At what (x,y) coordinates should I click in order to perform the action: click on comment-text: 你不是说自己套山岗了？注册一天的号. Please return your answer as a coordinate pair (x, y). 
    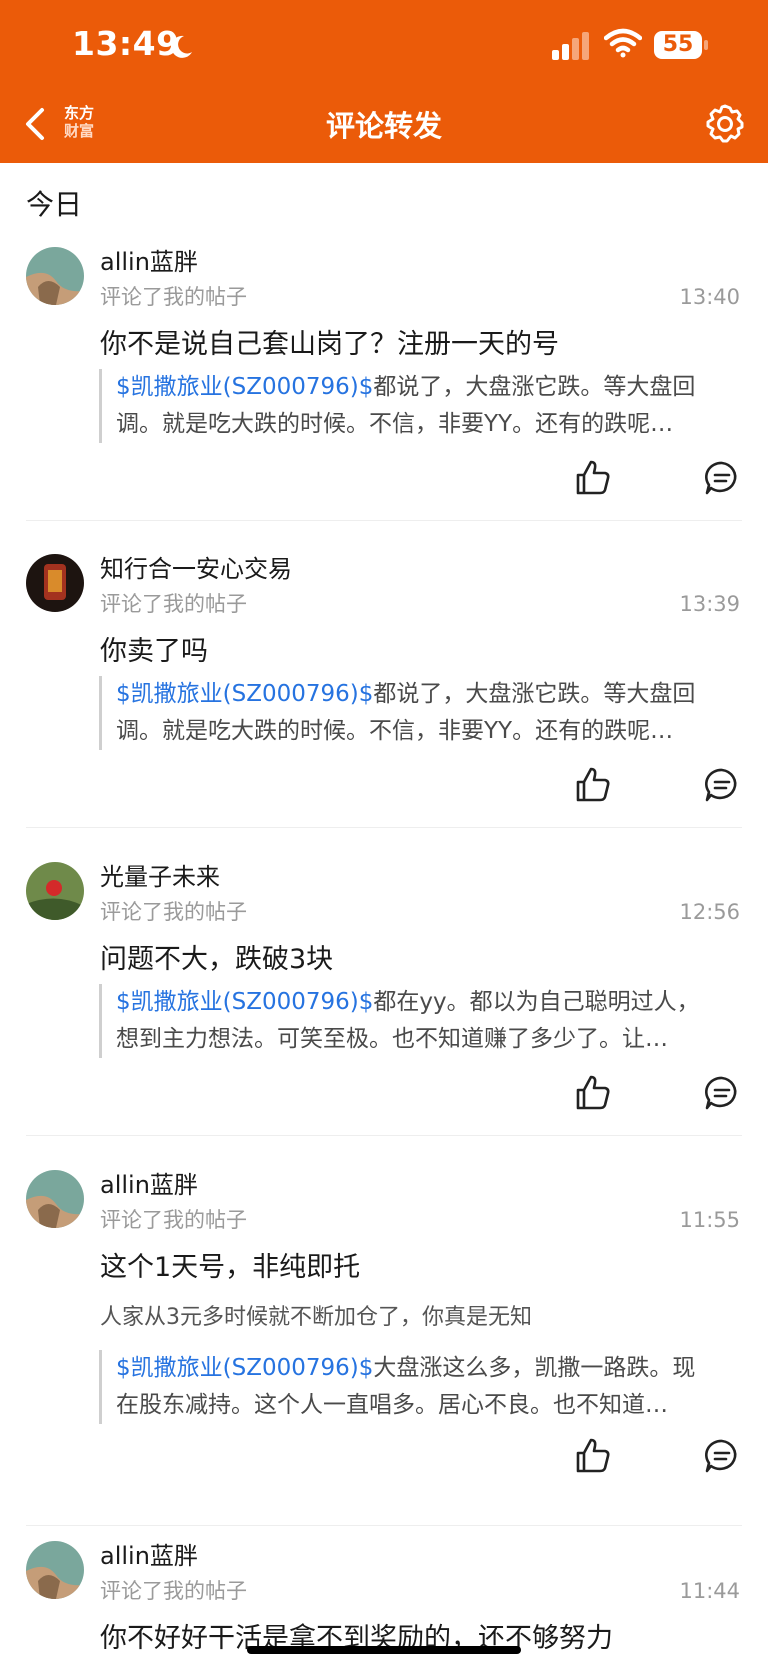
    Looking at the image, I should click on (329, 344).